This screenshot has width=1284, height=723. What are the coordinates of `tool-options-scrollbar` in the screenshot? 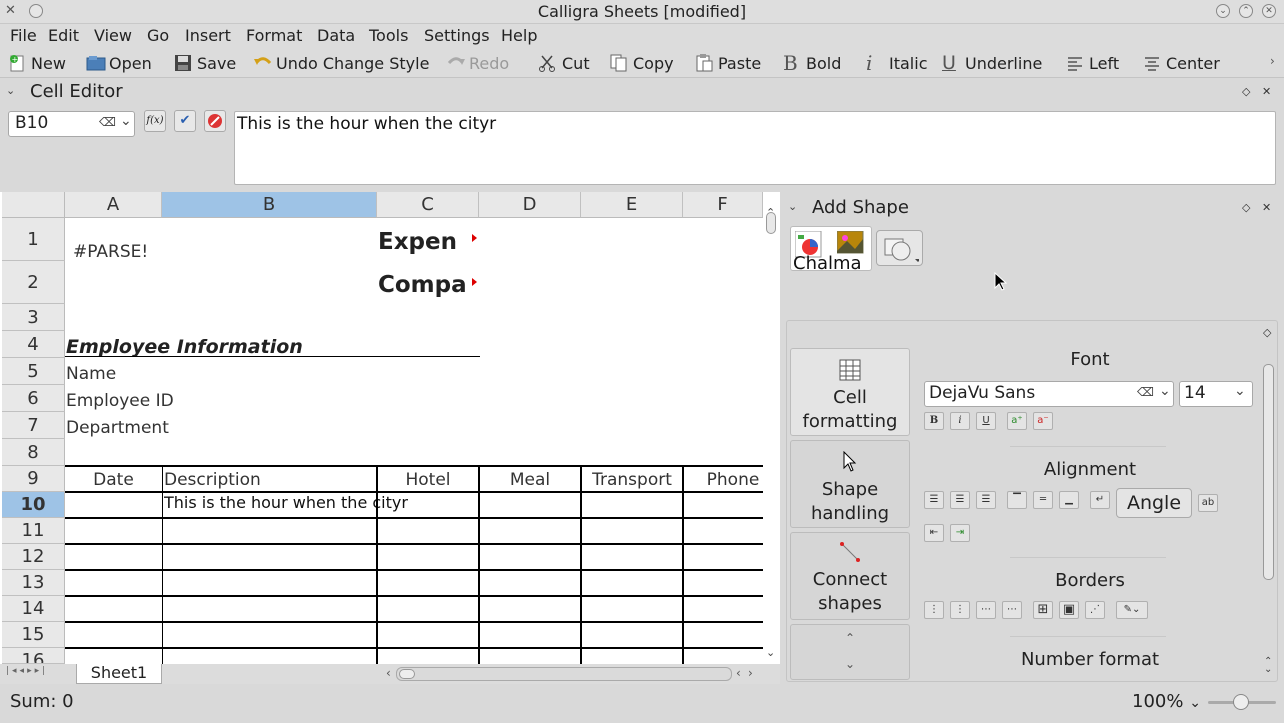 It's located at (1269, 509).